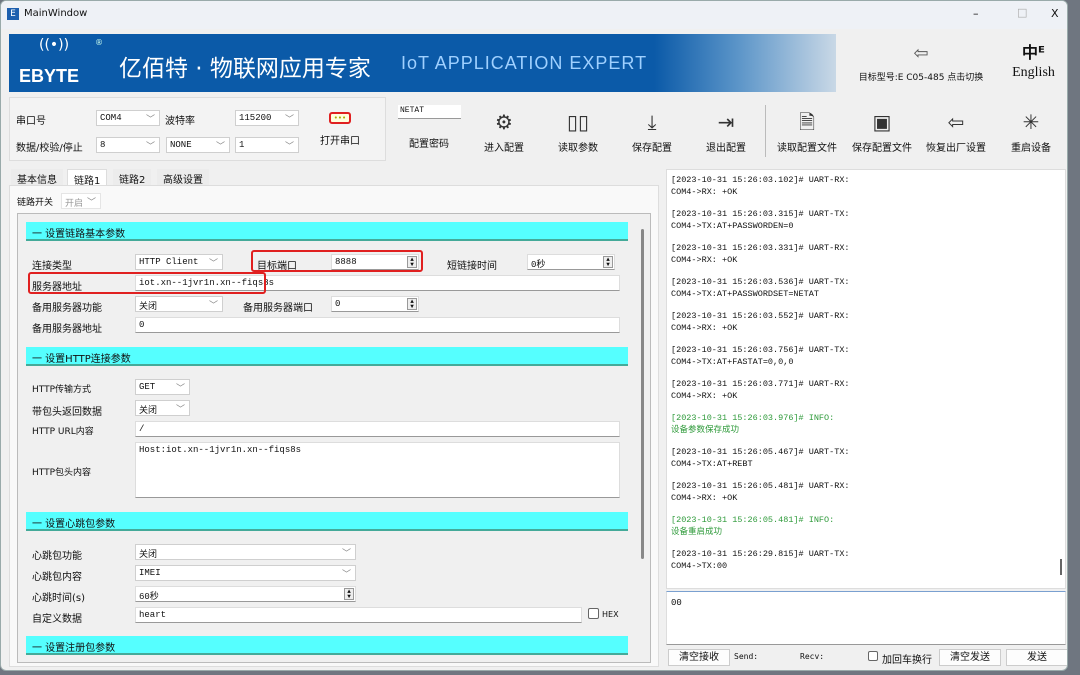  I want to click on backup-port-input: 0 ▲ ▼, so click(375, 304).